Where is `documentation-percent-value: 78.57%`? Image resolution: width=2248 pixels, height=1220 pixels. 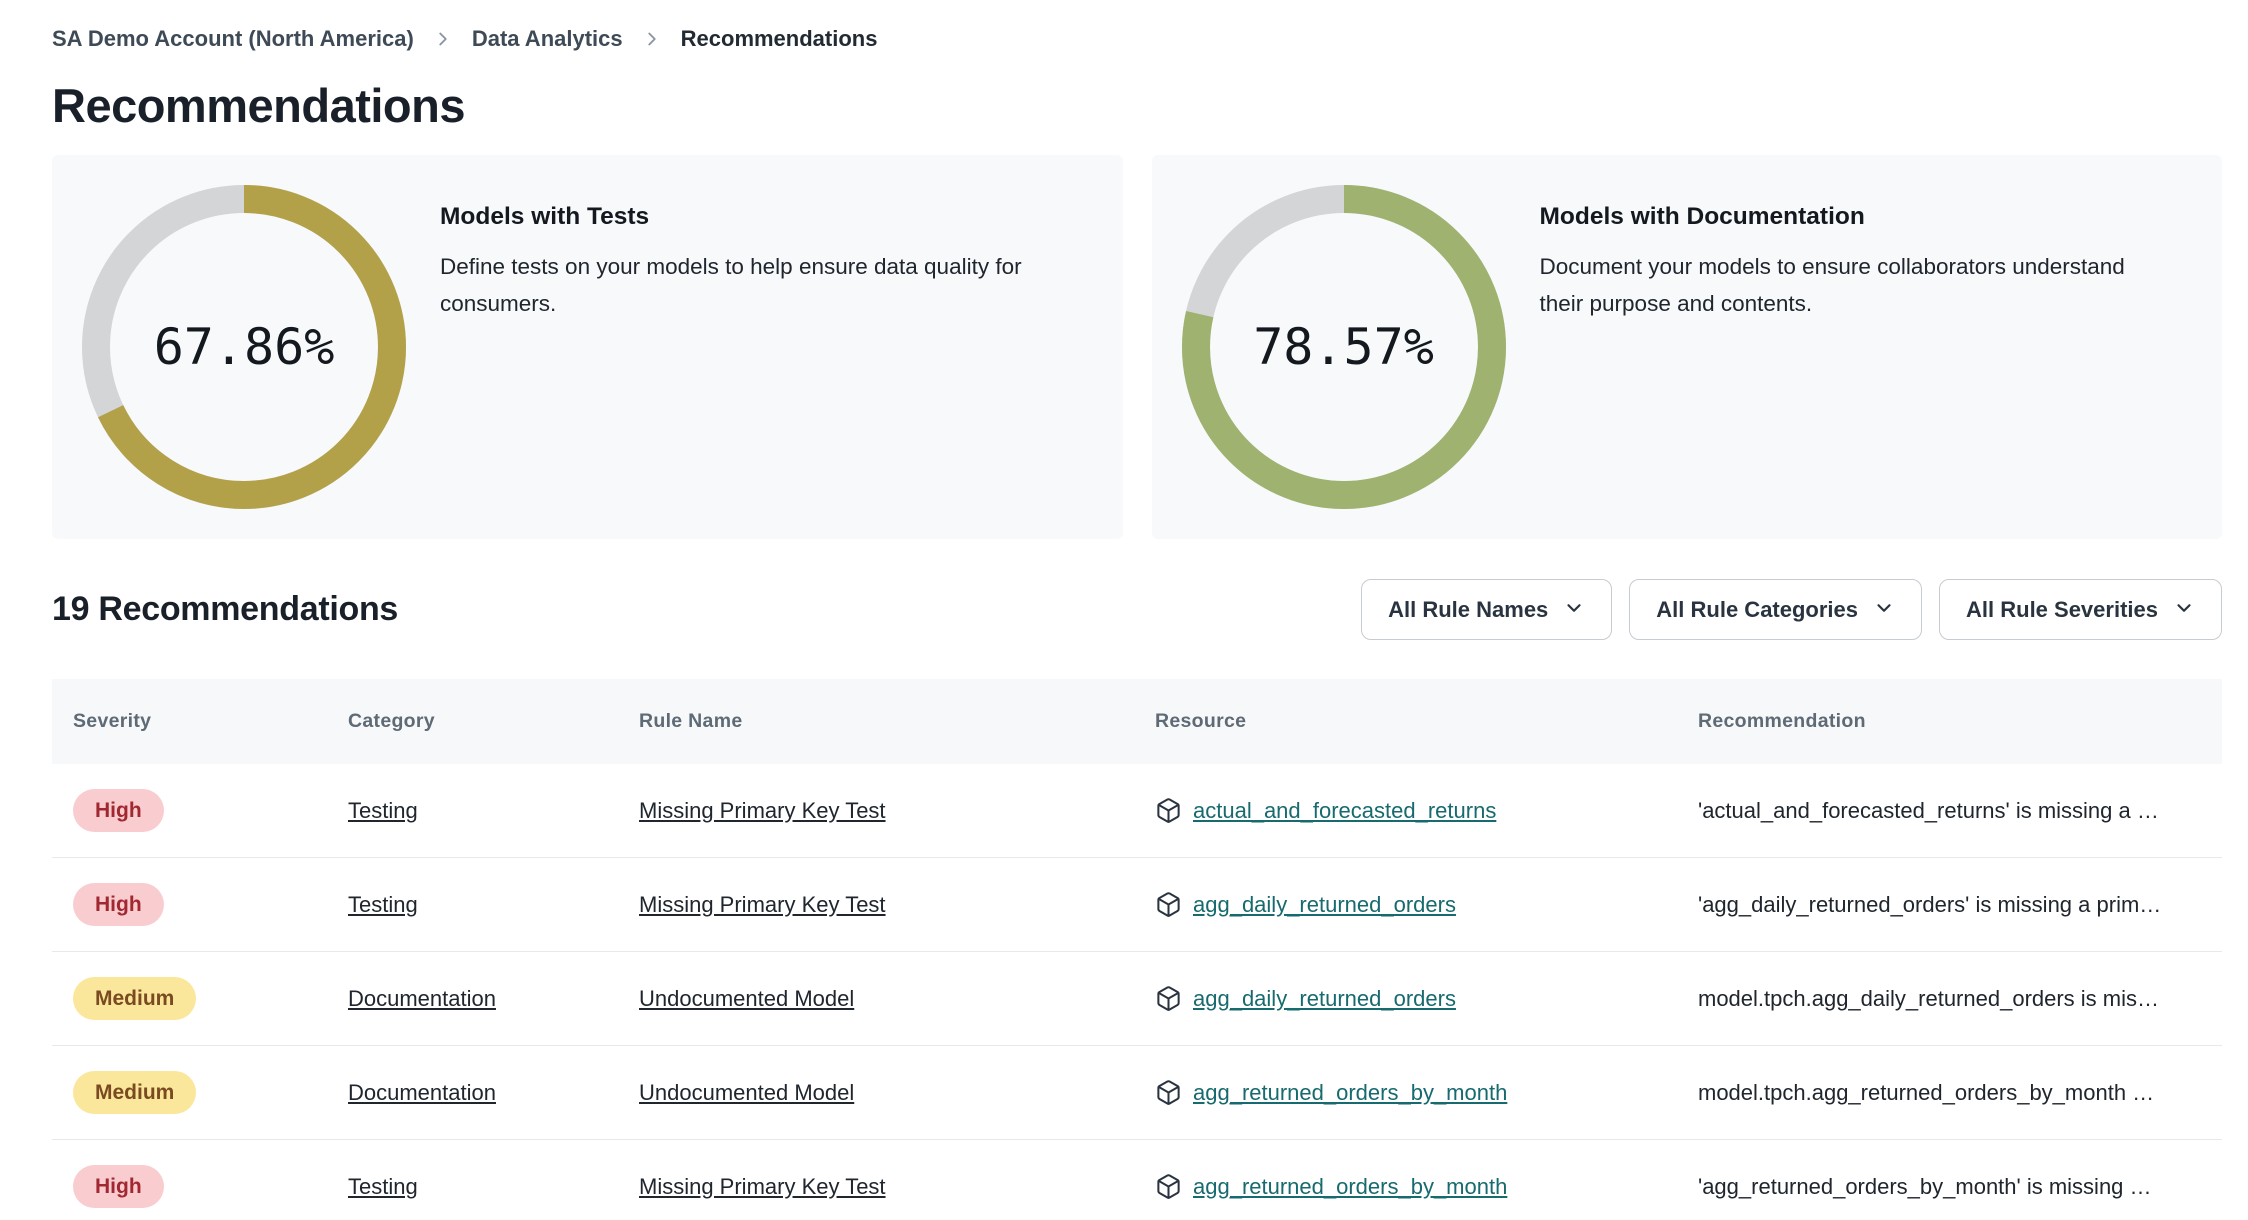 documentation-percent-value: 78.57% is located at coordinates (1343, 347).